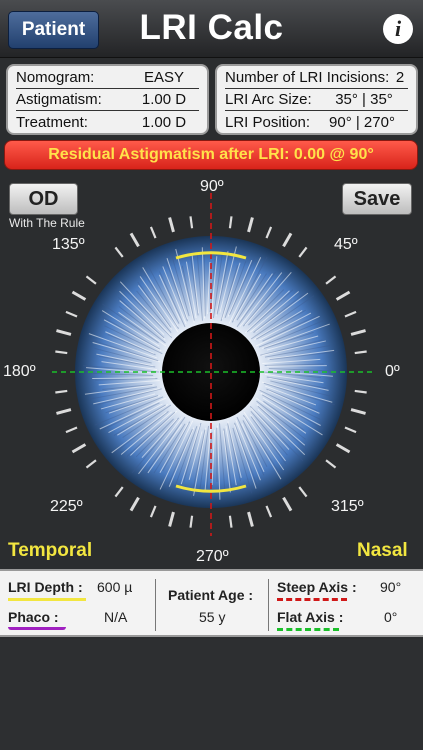 The image size is (423, 750). I want to click on deg-45-label: 45º, so click(346, 244).